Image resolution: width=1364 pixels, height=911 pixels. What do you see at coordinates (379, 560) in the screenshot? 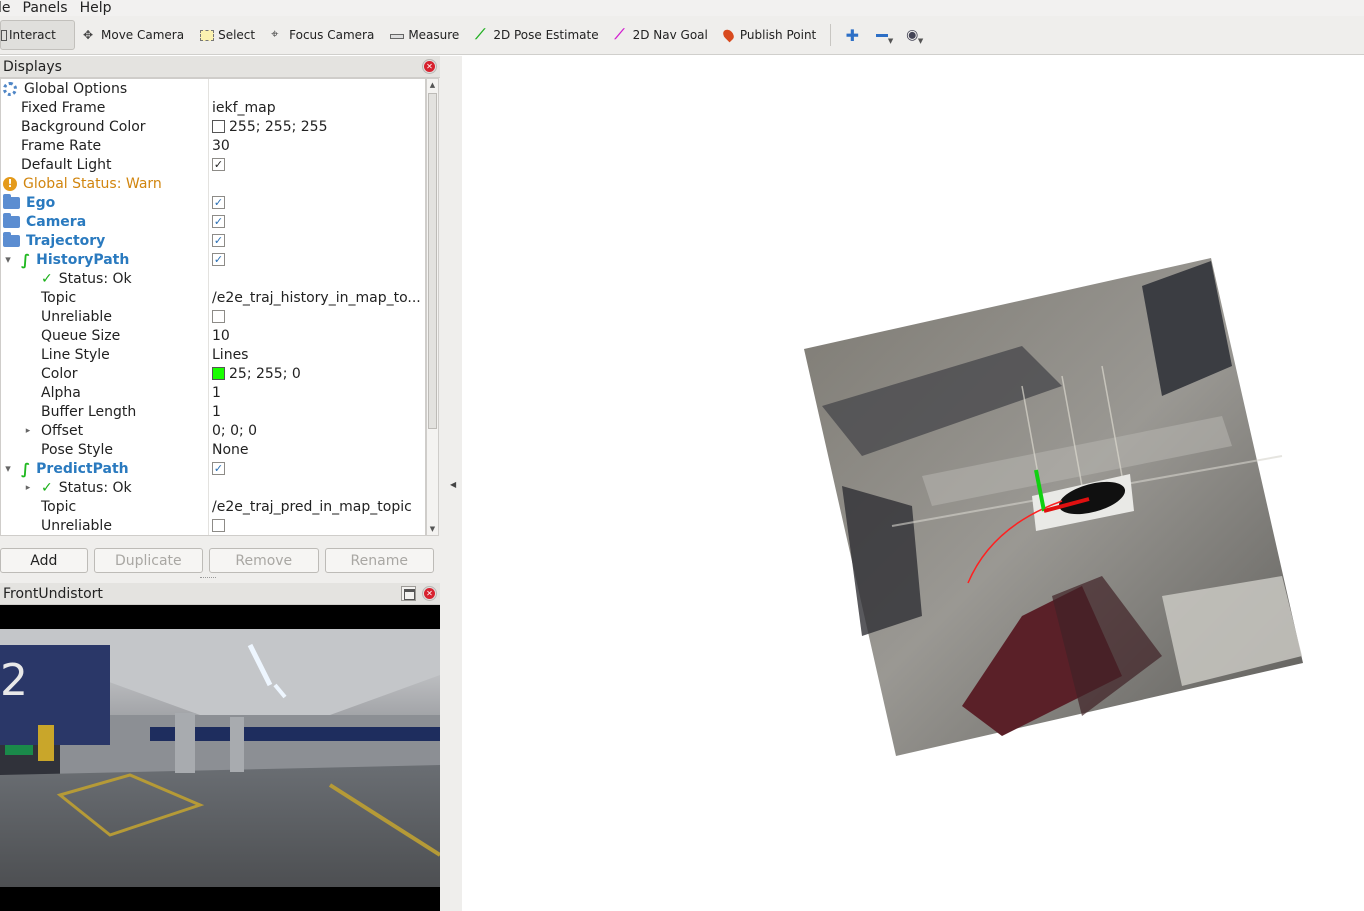
I see `rename-button: Rename` at bounding box center [379, 560].